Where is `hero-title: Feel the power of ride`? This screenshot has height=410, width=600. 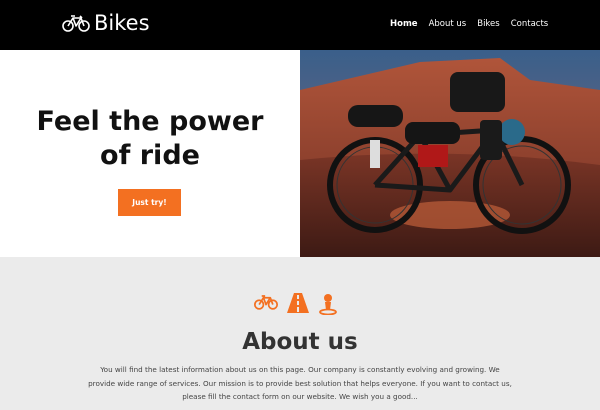
hero-title: Feel the power of ride is located at coordinates (150, 139).